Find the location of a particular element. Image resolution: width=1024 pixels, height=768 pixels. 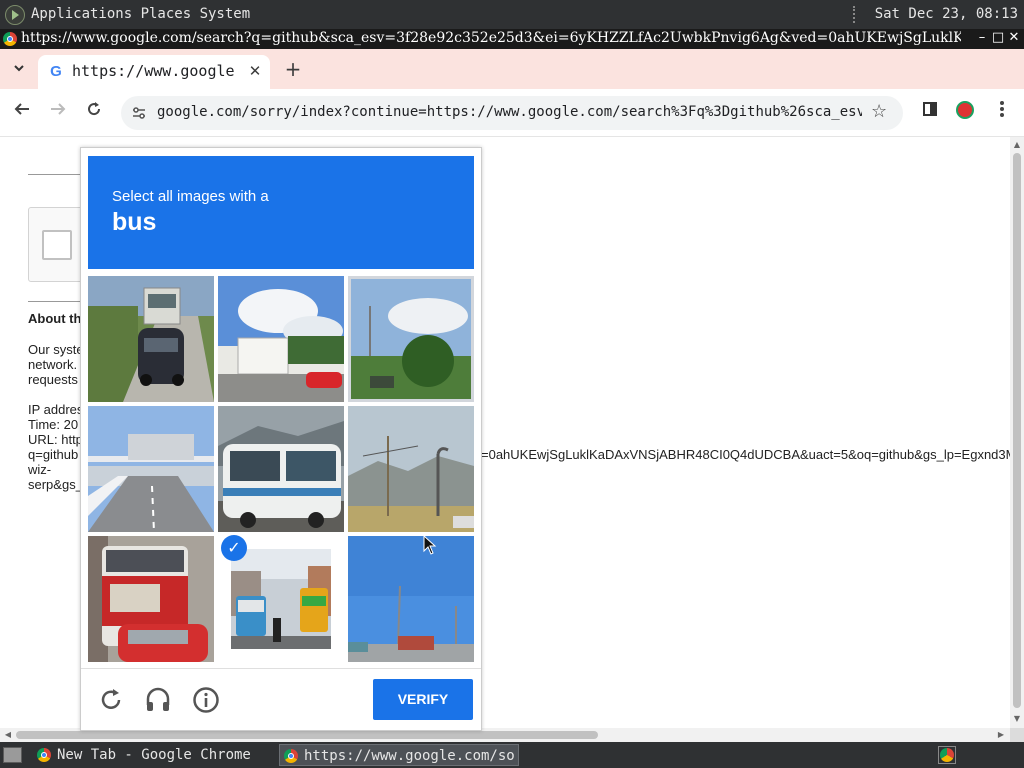

profile-avatar is located at coordinates (965, 110).